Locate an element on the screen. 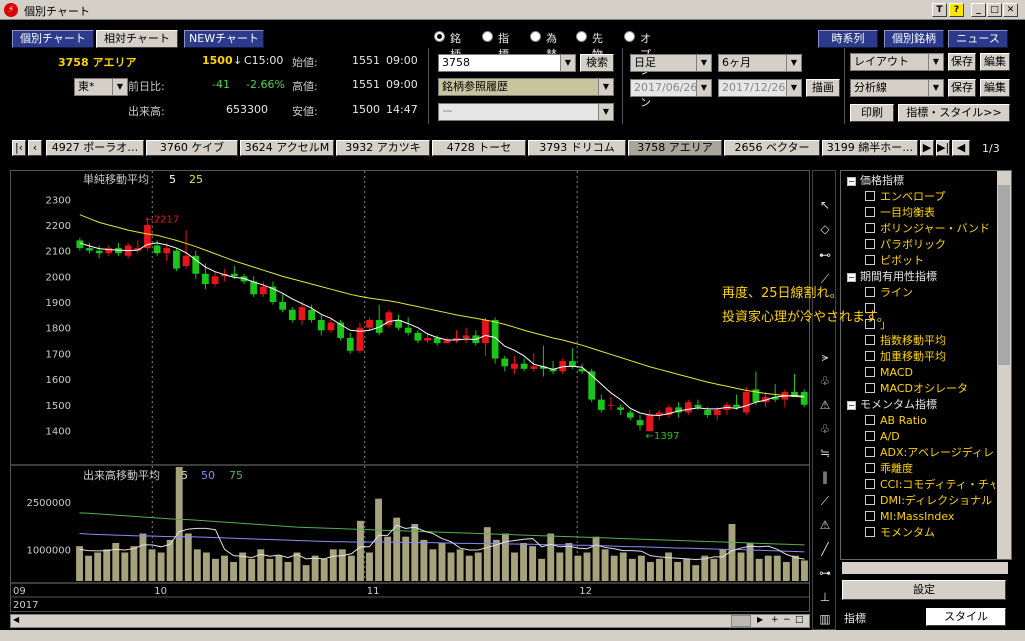  layout-select: レイアウト ▼ is located at coordinates (897, 62).